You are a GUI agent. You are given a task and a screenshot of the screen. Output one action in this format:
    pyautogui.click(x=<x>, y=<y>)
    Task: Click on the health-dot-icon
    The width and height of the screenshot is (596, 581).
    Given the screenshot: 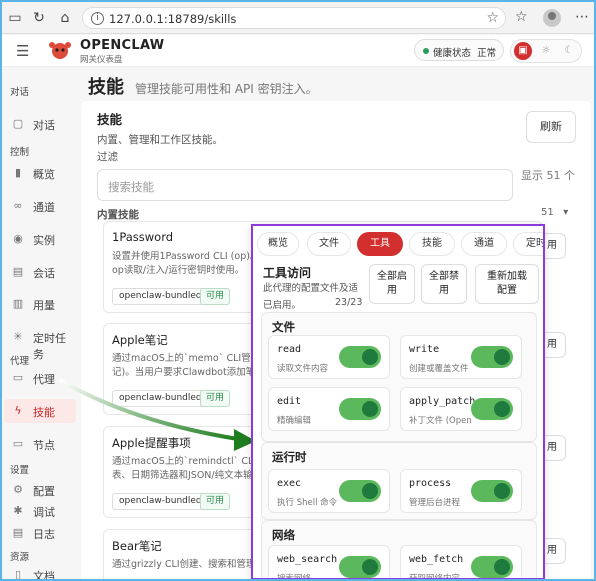 What is the action you would take?
    pyautogui.click(x=426, y=51)
    